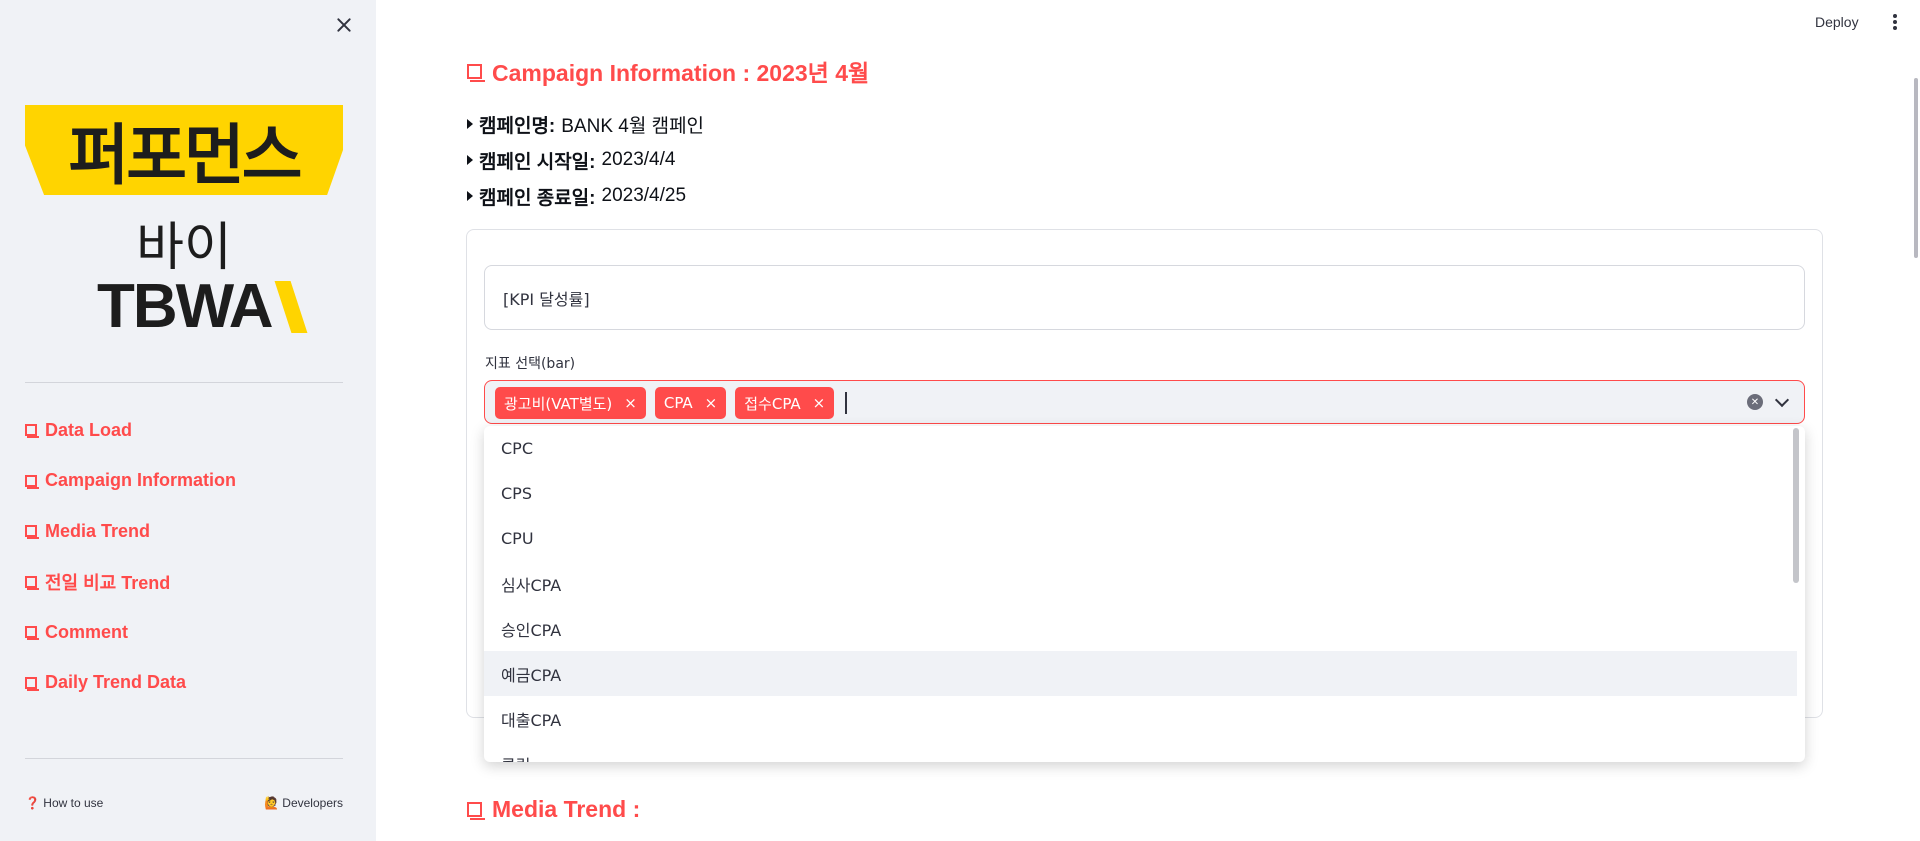 The width and height of the screenshot is (1920, 841). What do you see at coordinates (89, 429) in the screenshot?
I see `sidebar-item-label: Data Load` at bounding box center [89, 429].